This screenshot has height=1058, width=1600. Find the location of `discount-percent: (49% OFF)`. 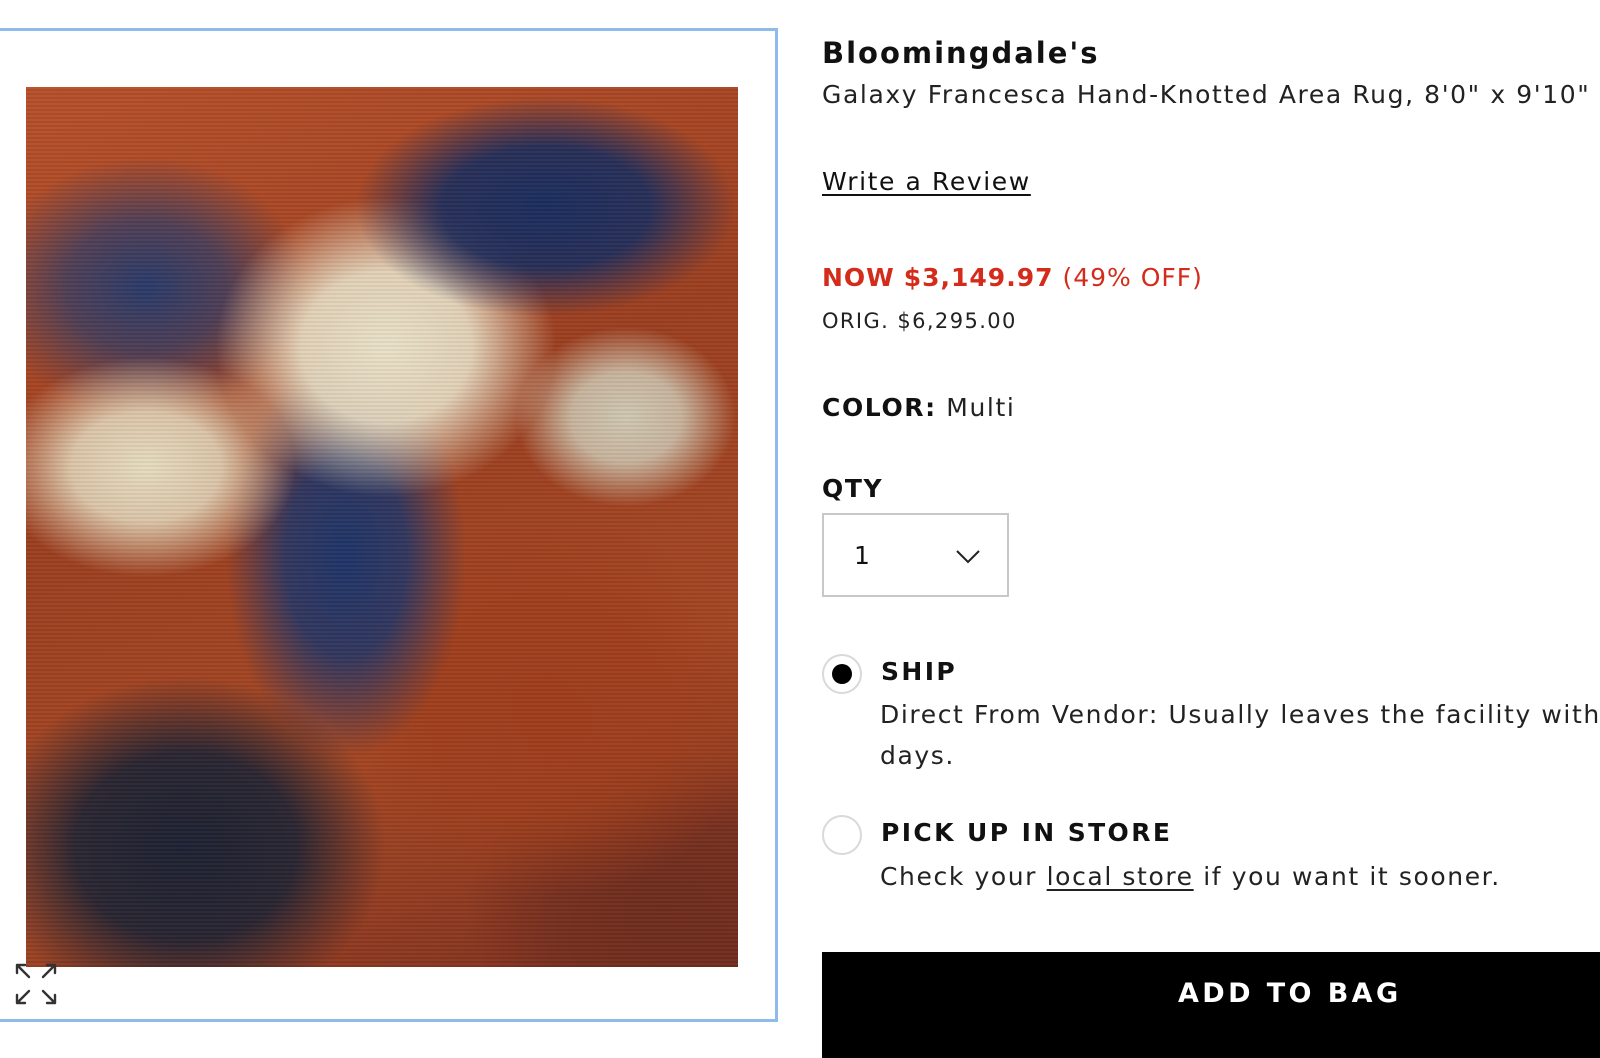

discount-percent: (49% OFF) is located at coordinates (1132, 277).